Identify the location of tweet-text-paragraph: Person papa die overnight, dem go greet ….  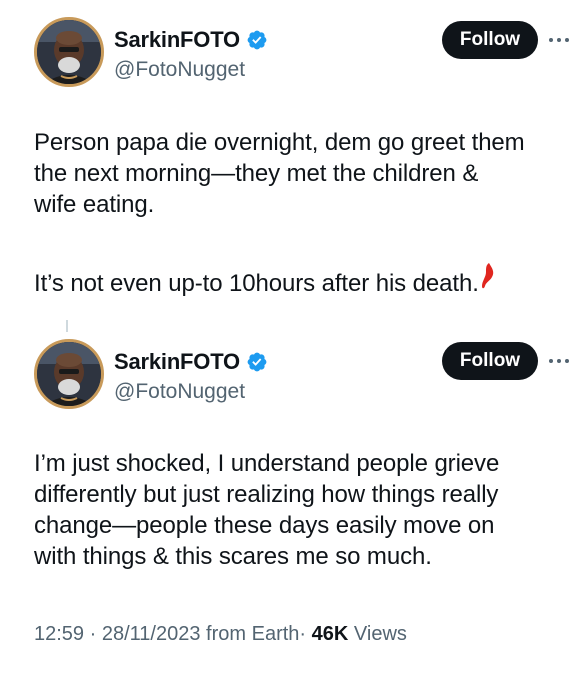
(279, 173).